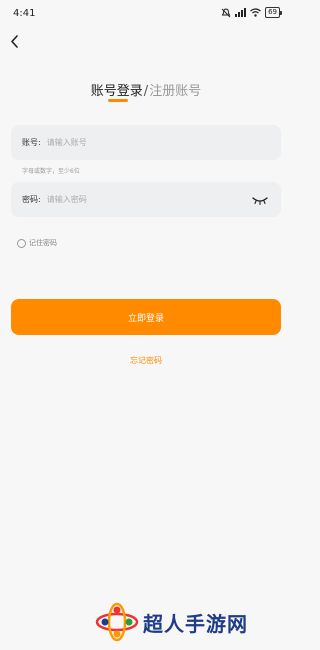 This screenshot has height=650, width=320. I want to click on account-input, so click(163, 142).